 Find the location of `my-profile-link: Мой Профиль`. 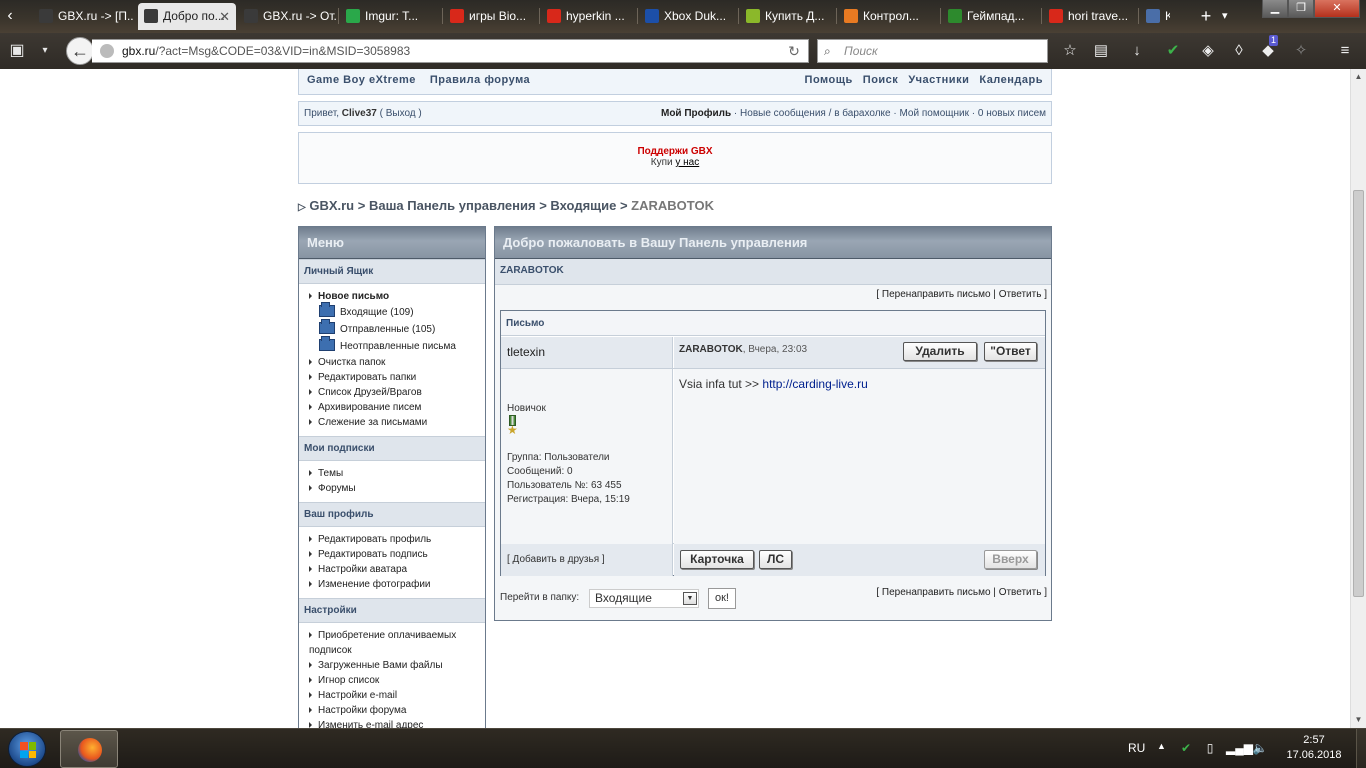

my-profile-link: Мой Профиль is located at coordinates (696, 113).